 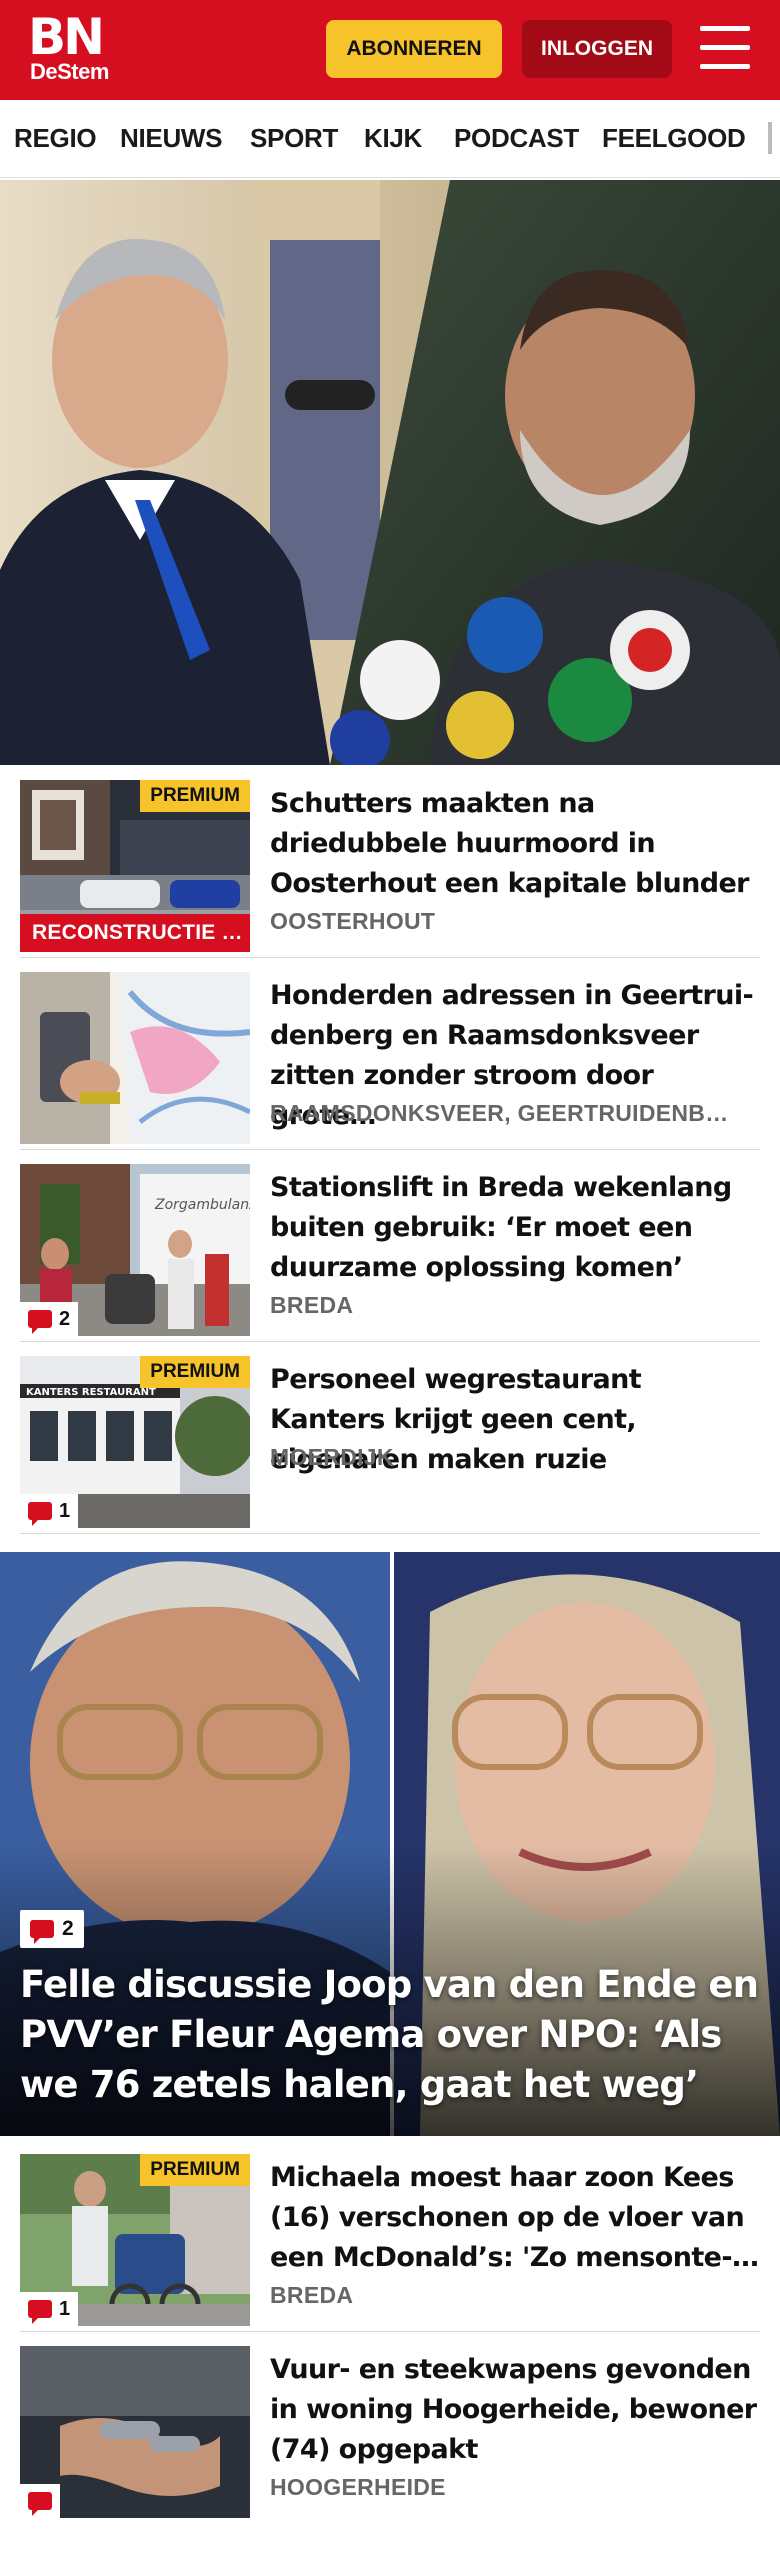 What do you see at coordinates (202, 1205) in the screenshot?
I see `svg-text: Zorgambulanz` at bounding box center [202, 1205].